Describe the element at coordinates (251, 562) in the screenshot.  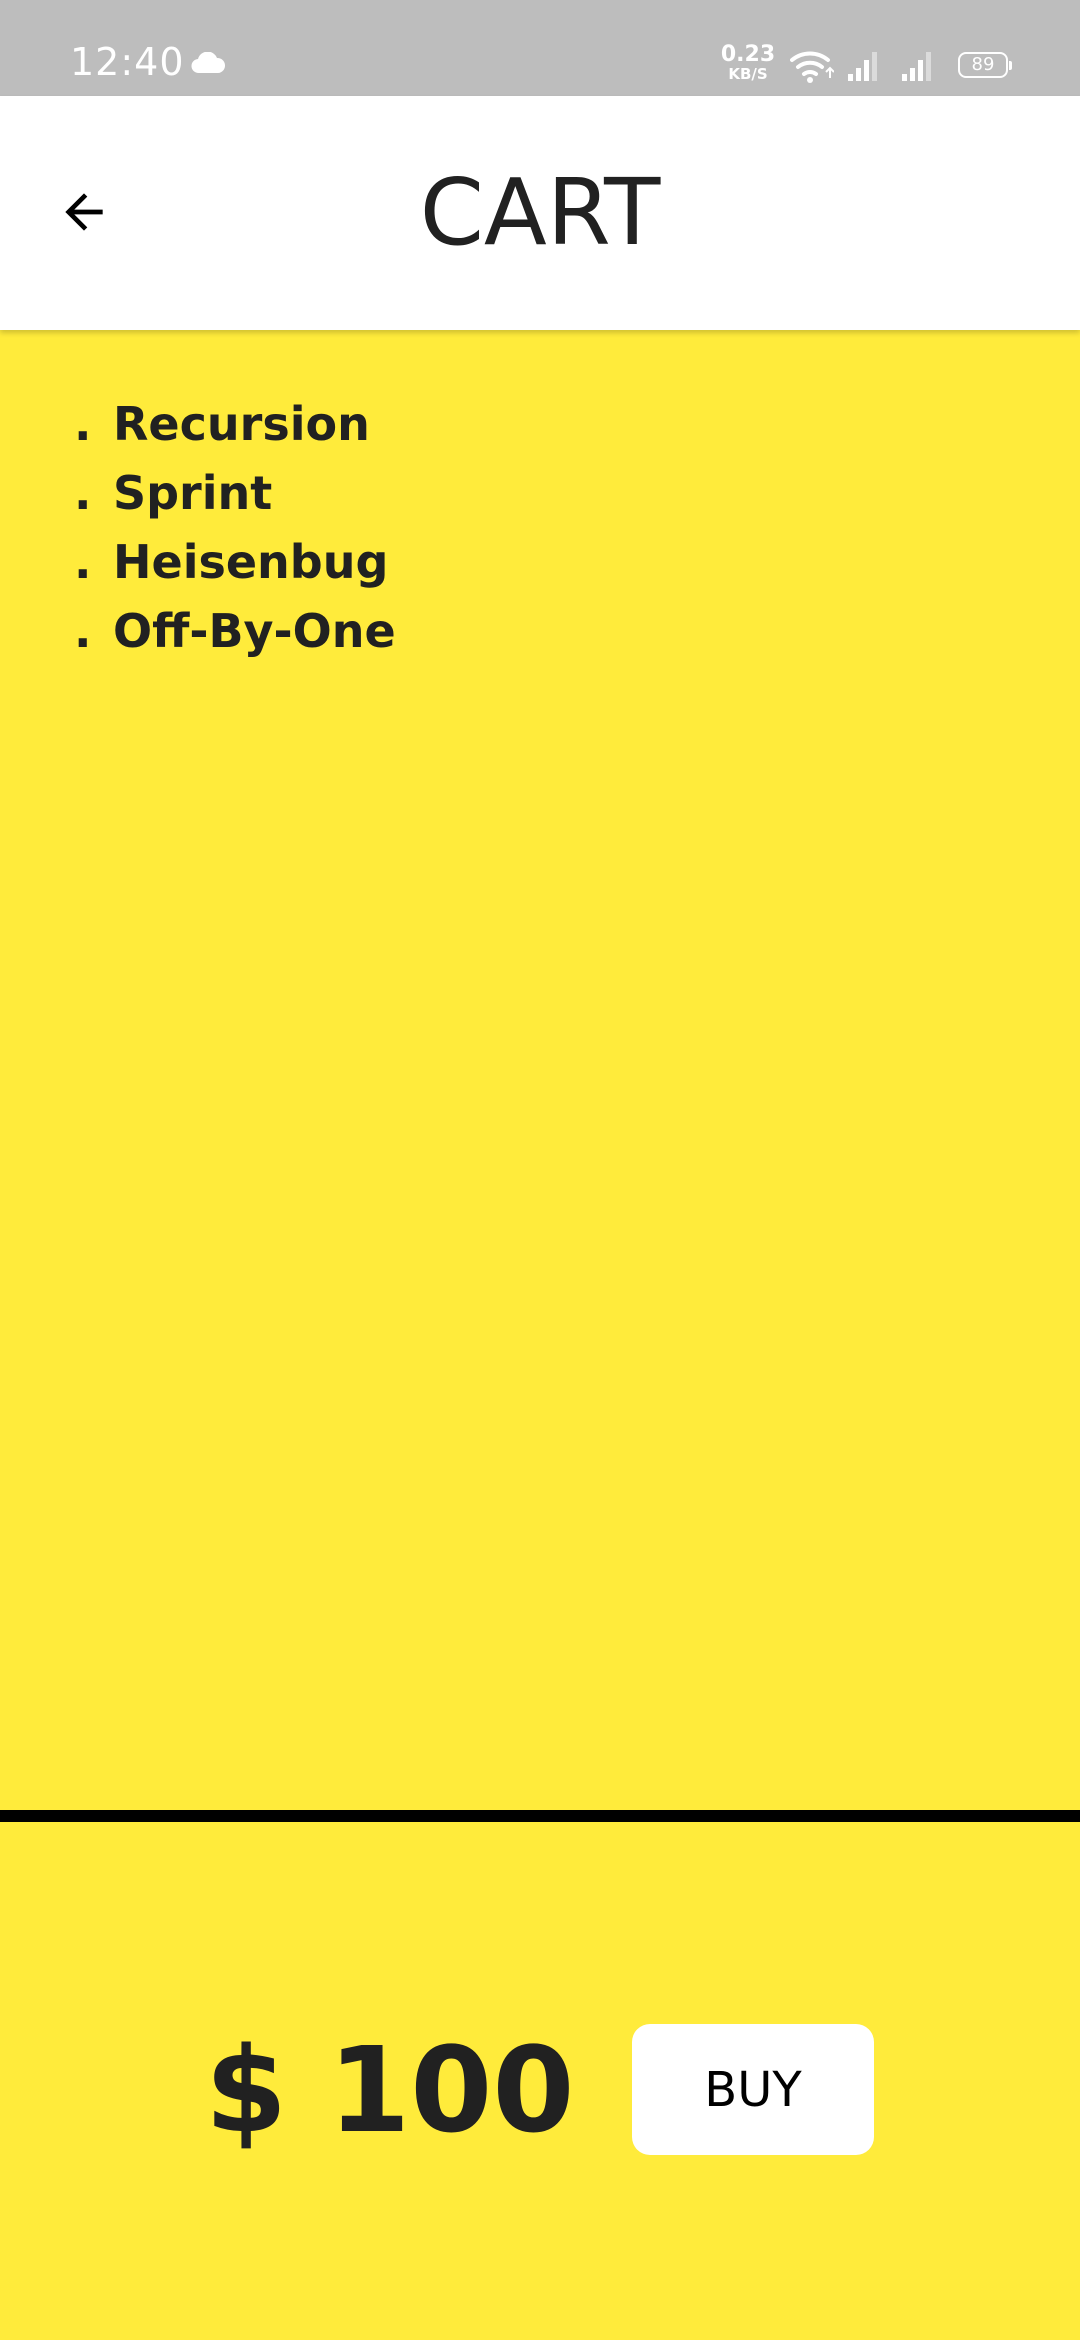
I see `cart-item-label: Heisenbug` at that location.